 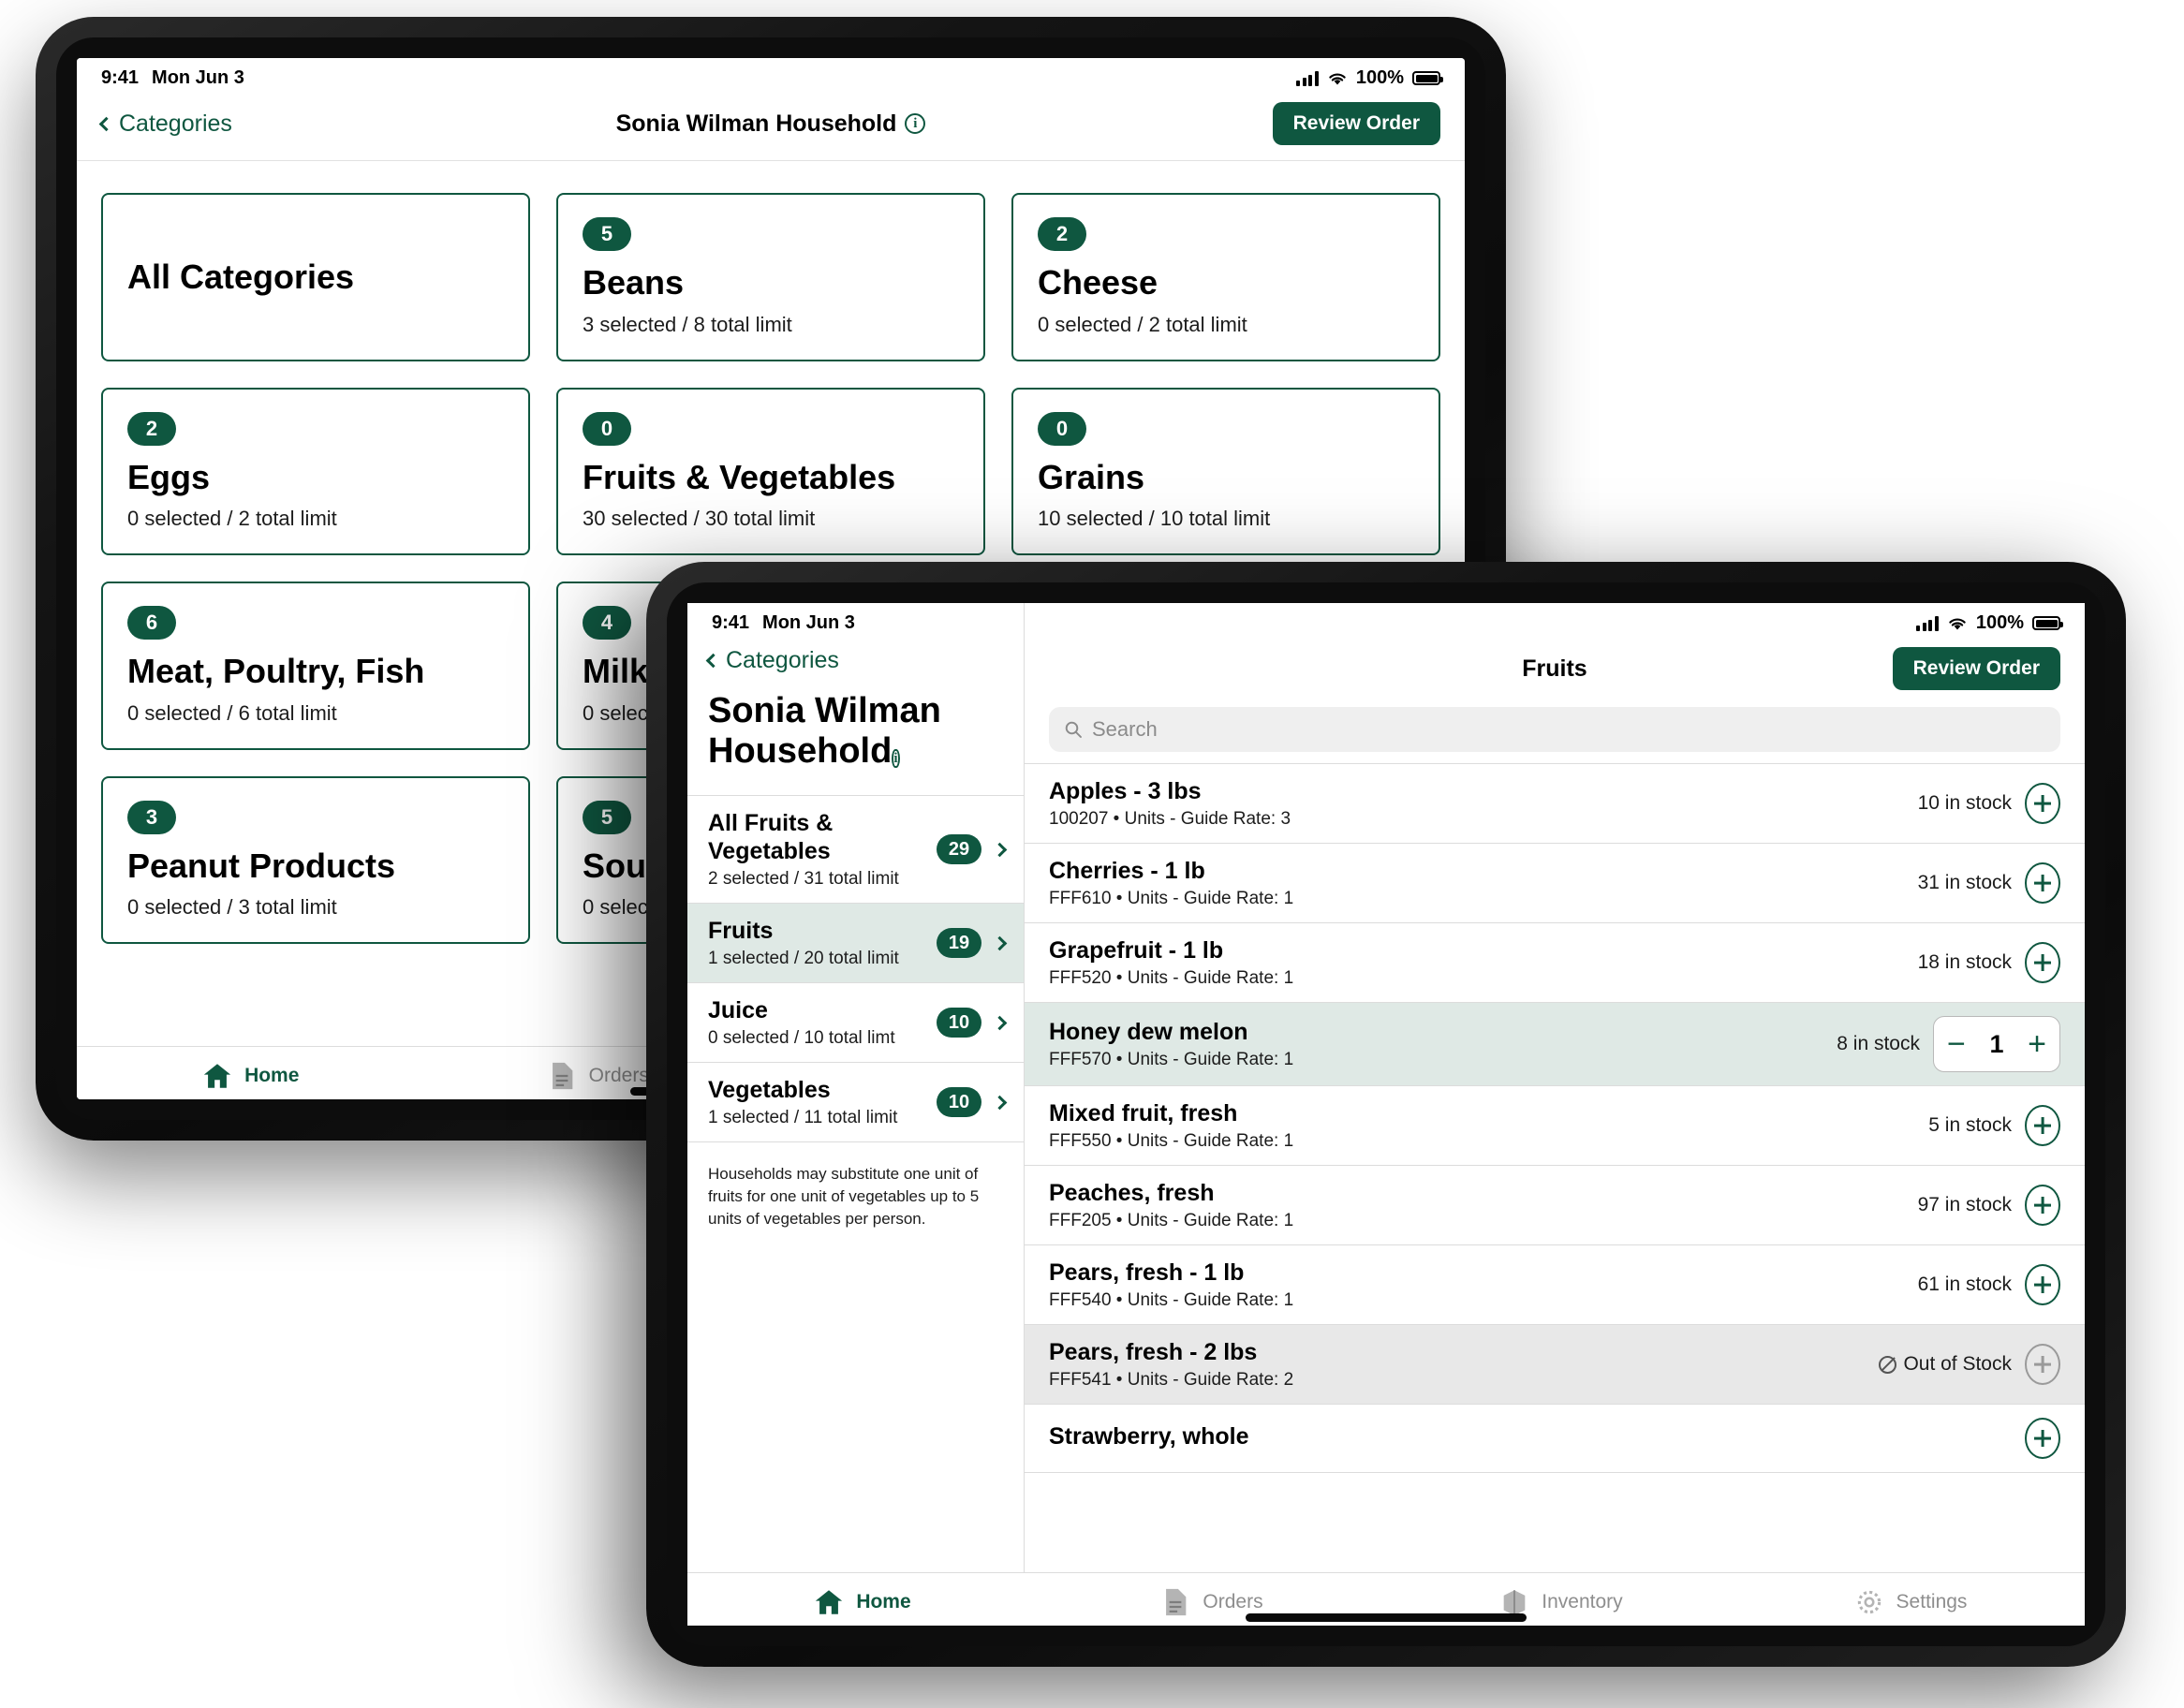 What do you see at coordinates (276, 671) in the screenshot?
I see `category-name: Meat, Poultry, Fish` at bounding box center [276, 671].